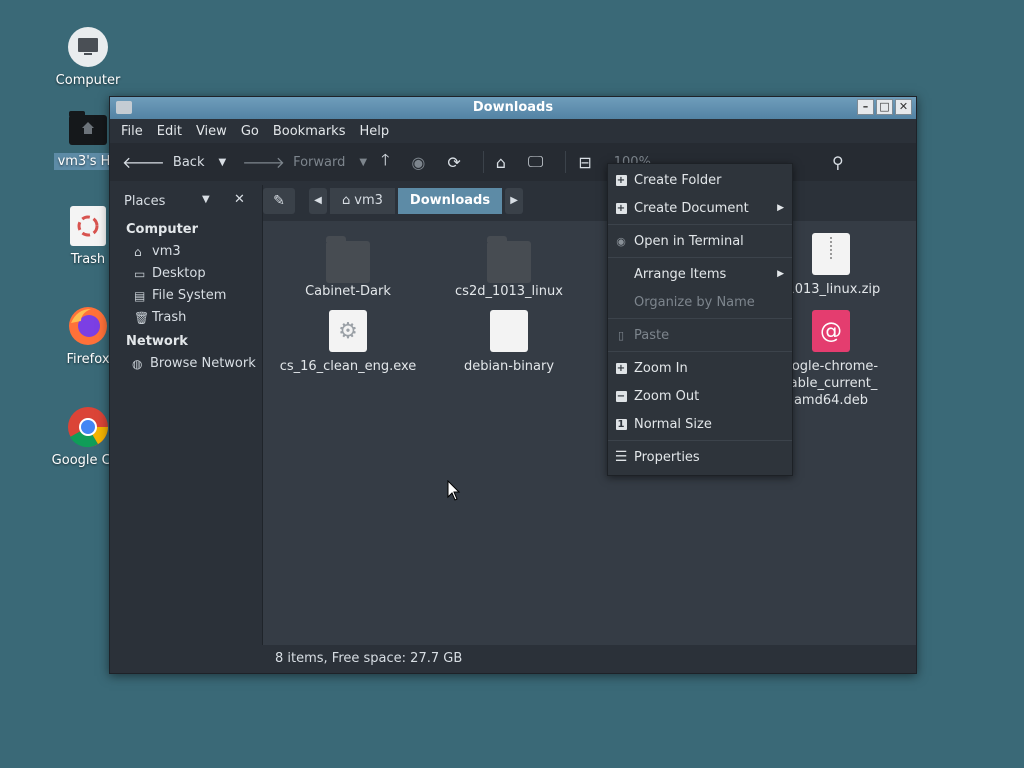  Describe the element at coordinates (309, 131) in the screenshot. I see `menu-bookmarks: Bookmarks` at that location.